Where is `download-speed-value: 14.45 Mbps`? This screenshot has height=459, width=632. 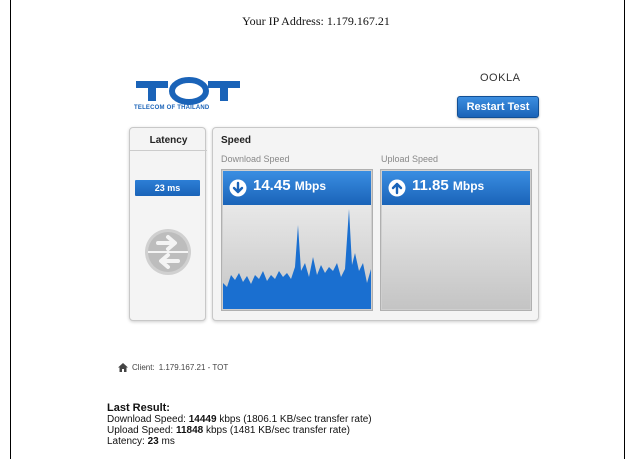 download-speed-value: 14.45 Mbps is located at coordinates (289, 185).